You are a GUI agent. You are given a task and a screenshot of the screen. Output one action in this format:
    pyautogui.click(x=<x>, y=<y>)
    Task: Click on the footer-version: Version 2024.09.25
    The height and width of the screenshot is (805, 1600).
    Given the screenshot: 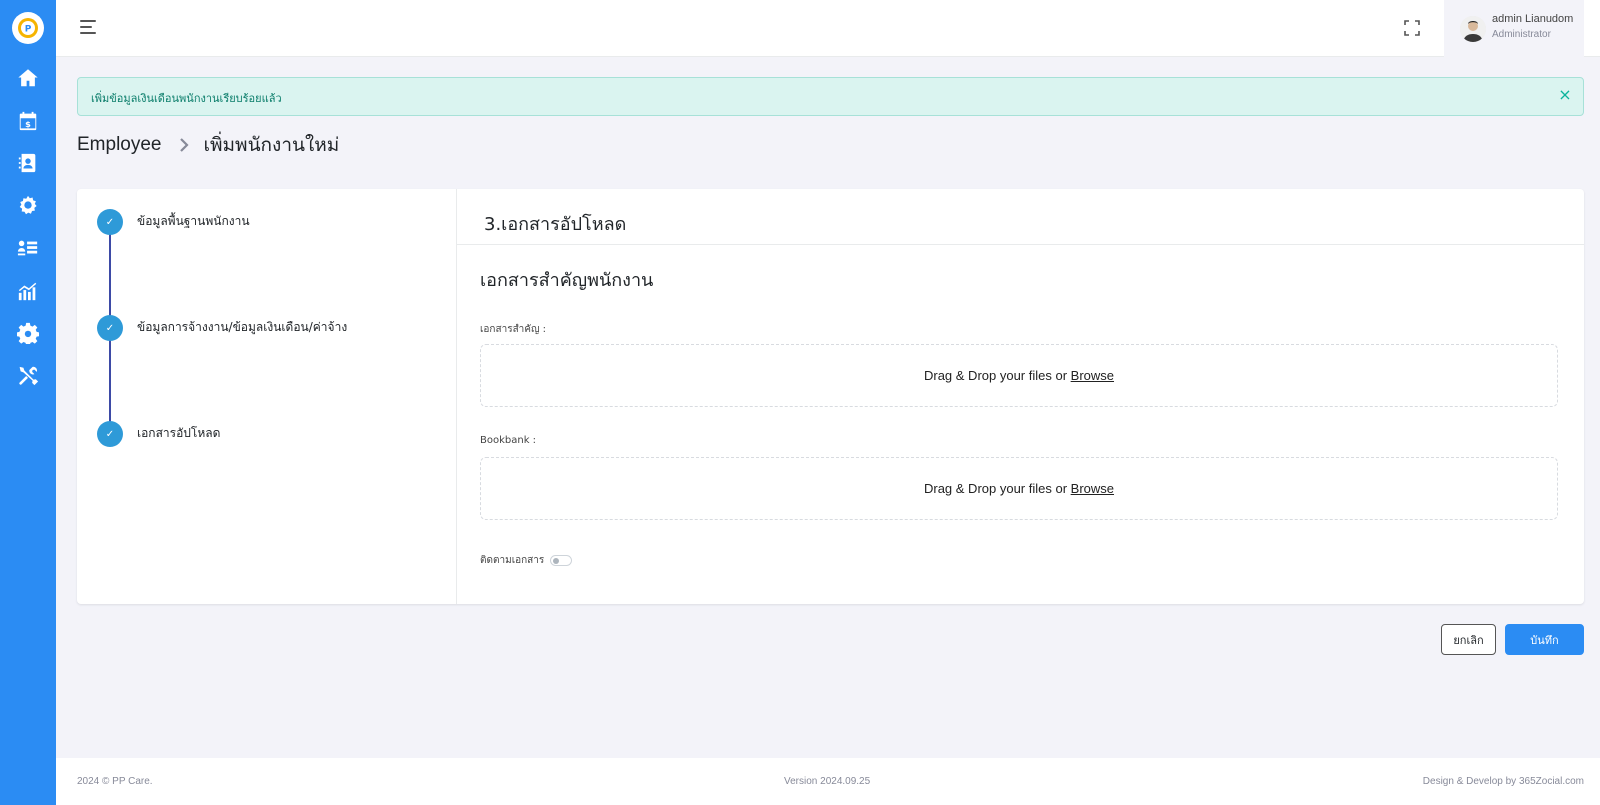 What is the action you would take?
    pyautogui.click(x=827, y=781)
    